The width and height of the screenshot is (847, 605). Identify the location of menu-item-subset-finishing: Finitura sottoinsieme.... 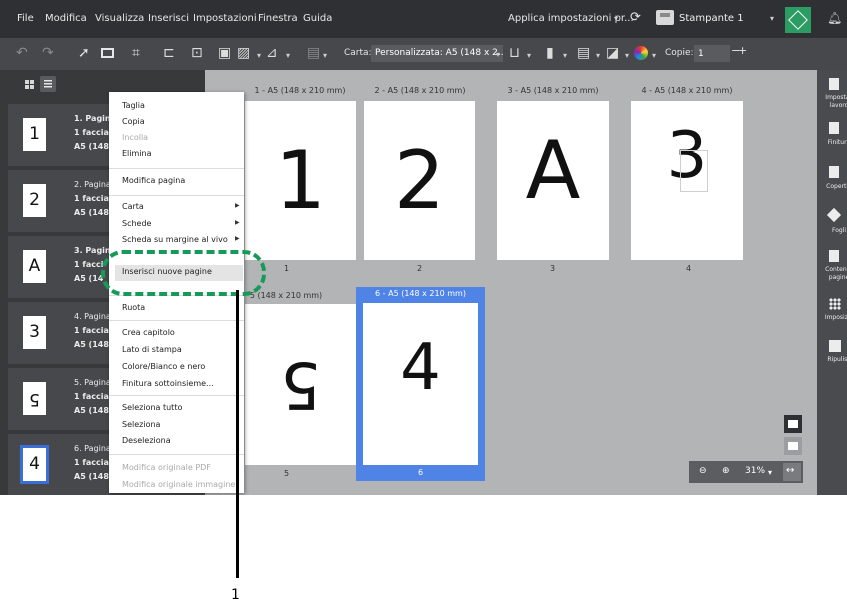
(168, 383).